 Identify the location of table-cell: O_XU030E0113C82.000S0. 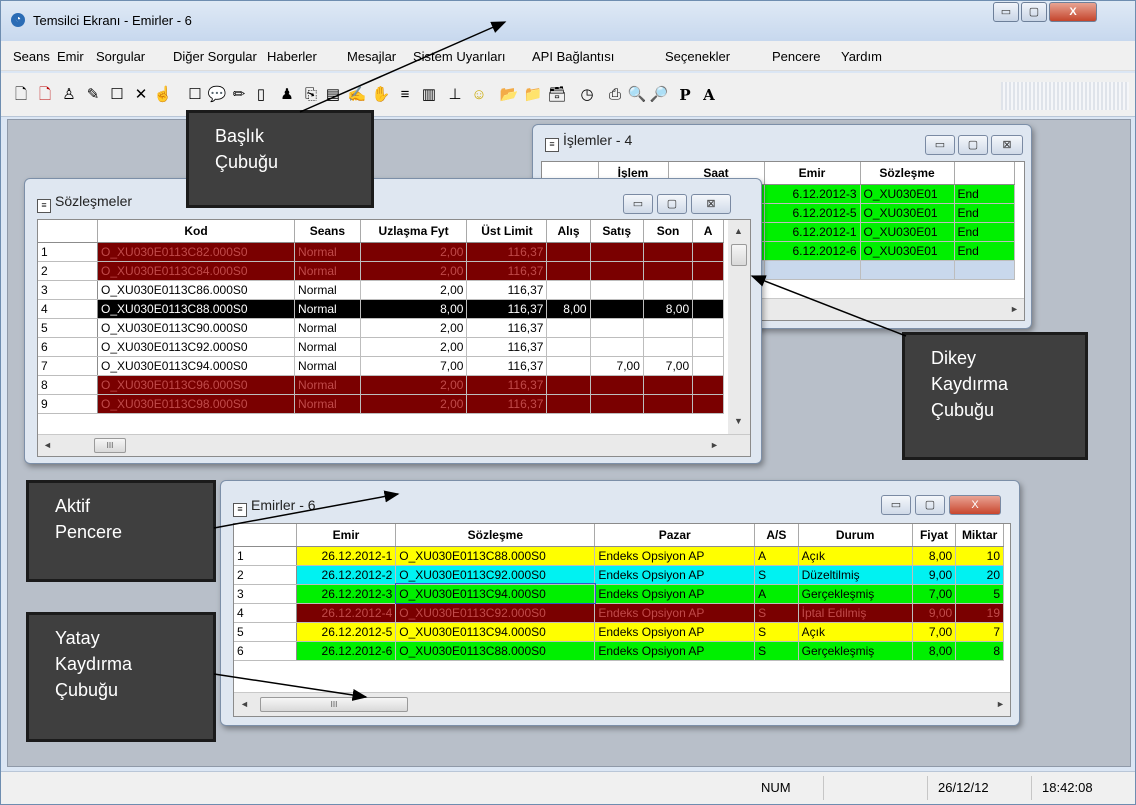
(196, 252).